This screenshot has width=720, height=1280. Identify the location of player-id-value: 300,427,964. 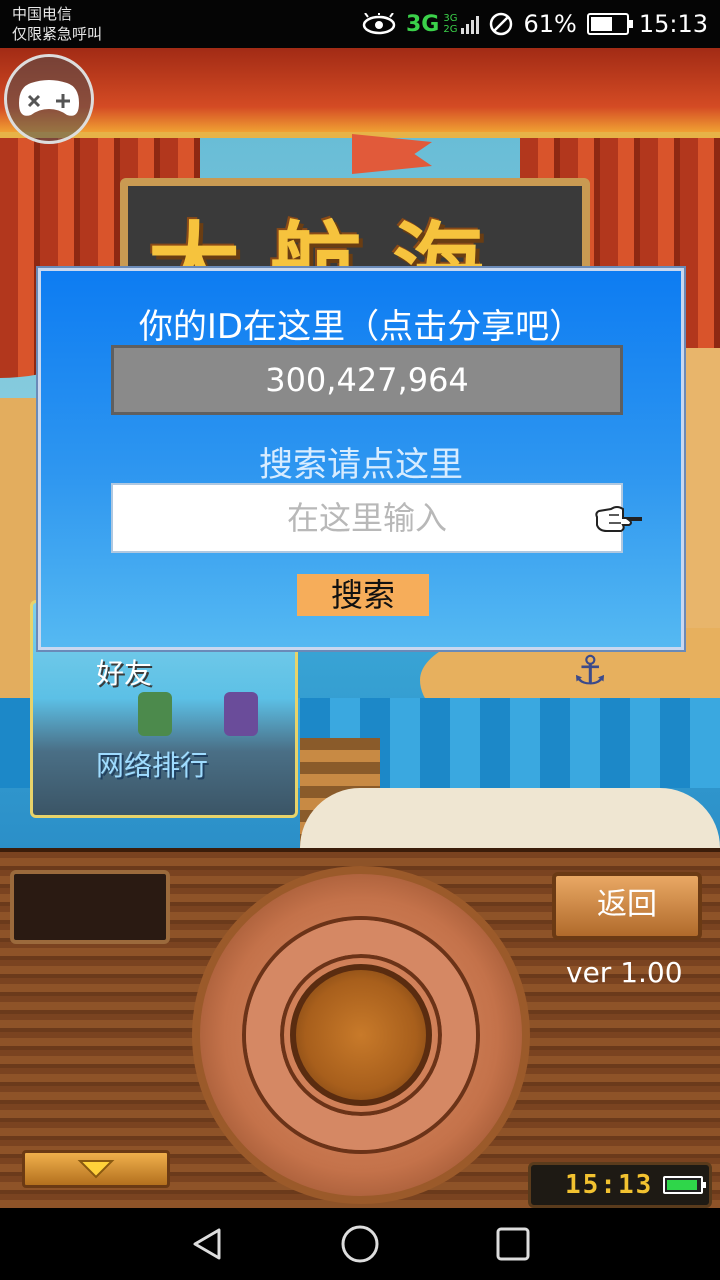
(367, 380).